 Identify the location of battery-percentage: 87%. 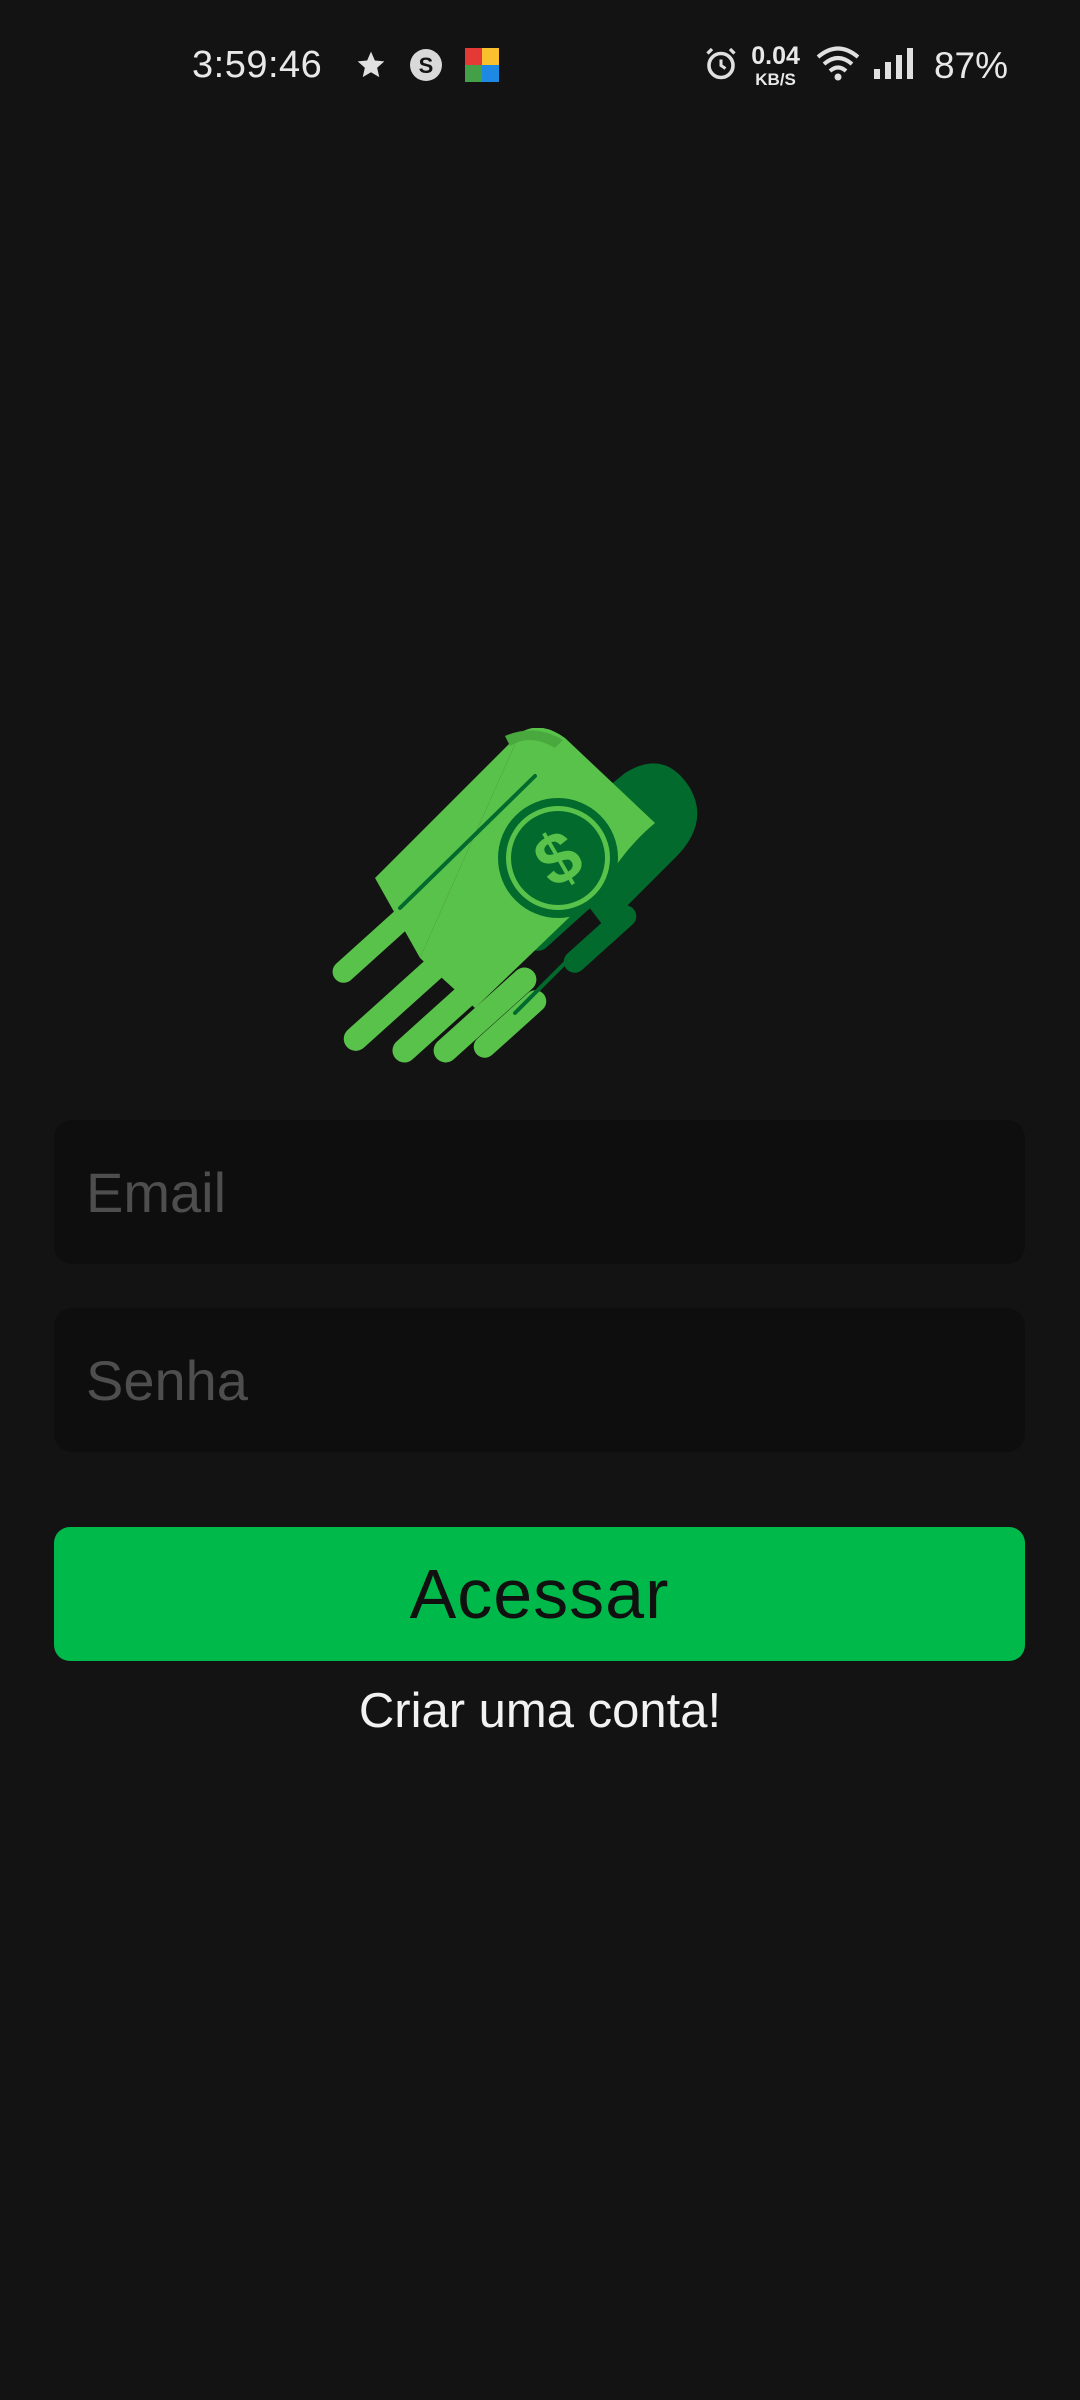
(970, 65).